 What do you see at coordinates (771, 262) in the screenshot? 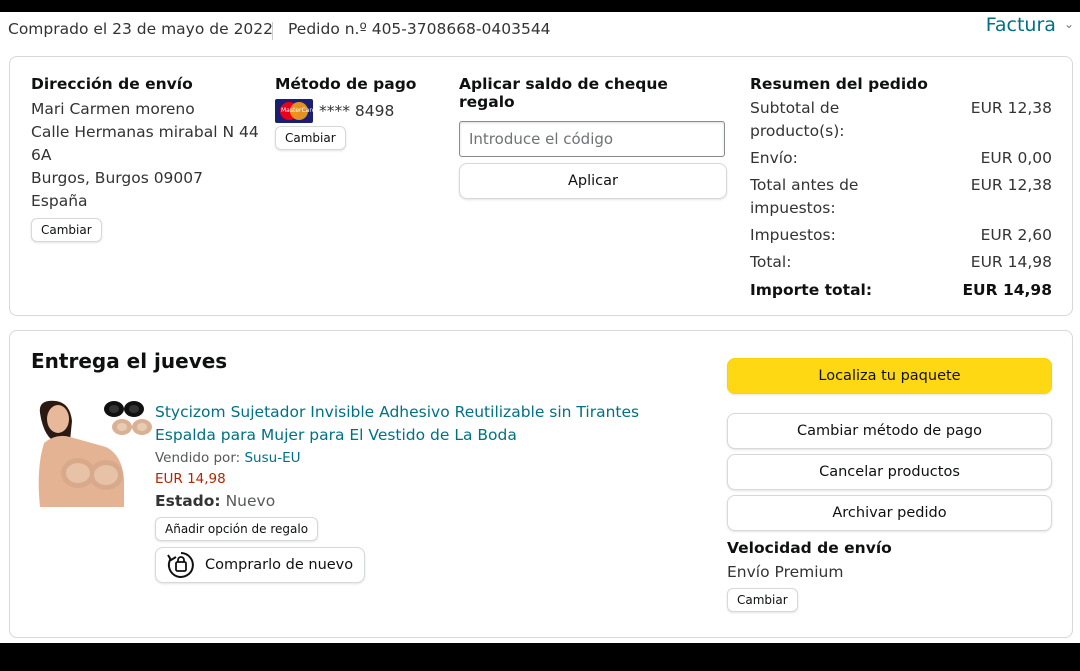
I see `summary-label: Total:` at bounding box center [771, 262].